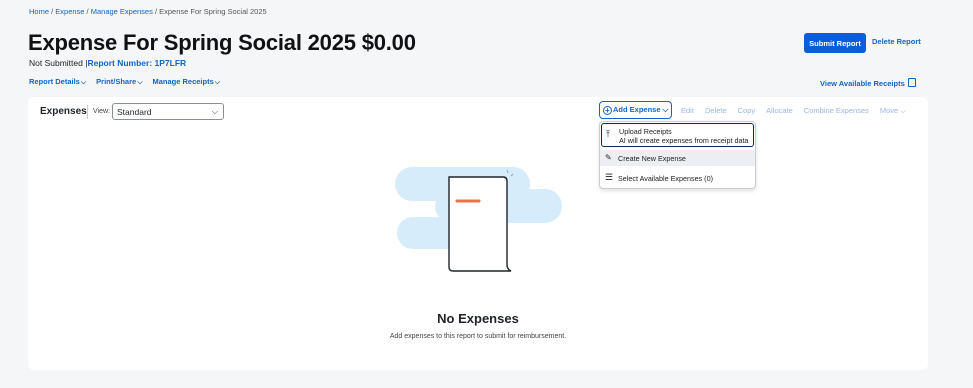 The width and height of the screenshot is (973, 388). Describe the element at coordinates (779, 111) in the screenshot. I see `allocate-button: Allocate` at that location.